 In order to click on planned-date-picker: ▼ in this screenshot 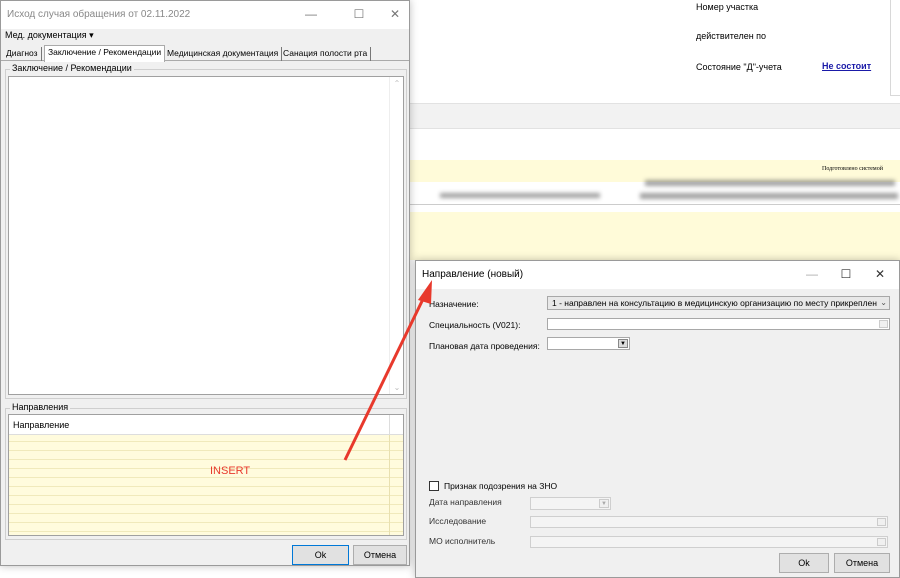, I will do `click(588, 343)`.